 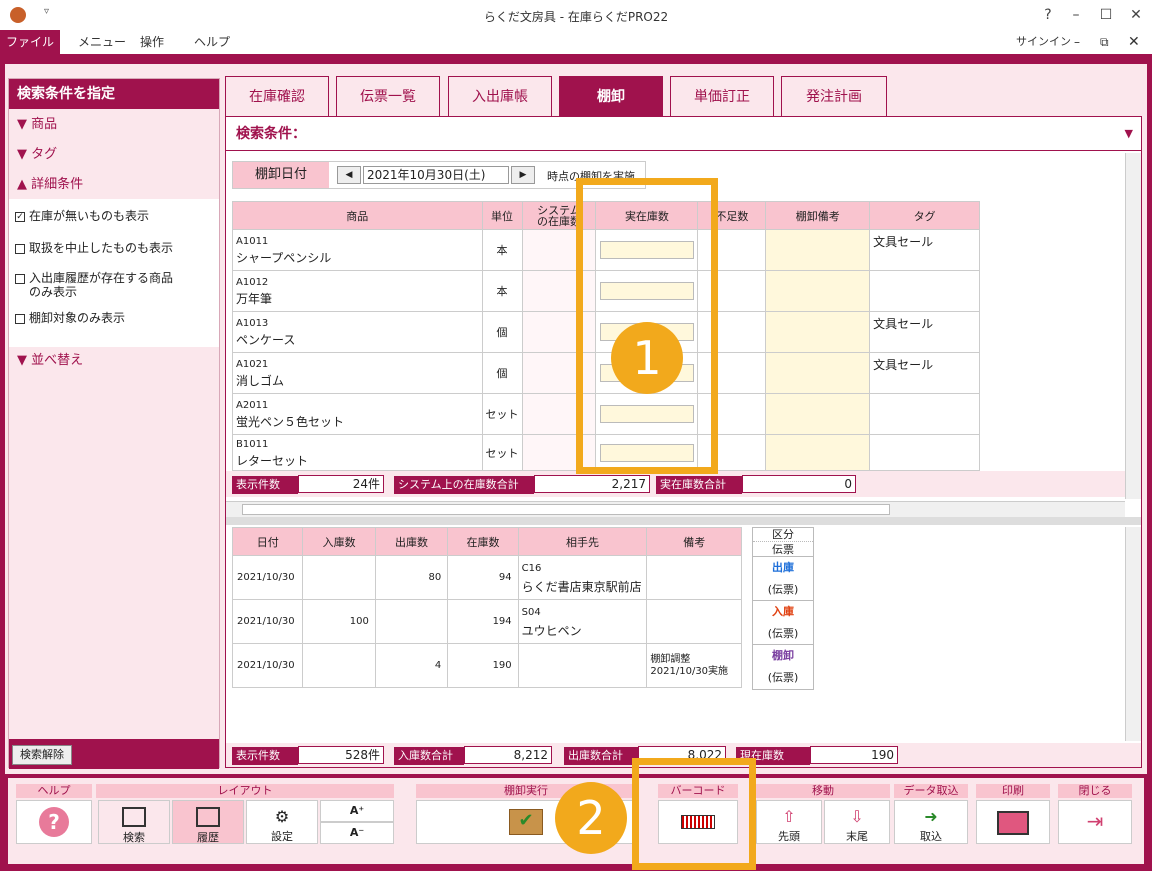 What do you see at coordinates (208, 822) in the screenshot?
I see `layout-history-button: 履歴` at bounding box center [208, 822].